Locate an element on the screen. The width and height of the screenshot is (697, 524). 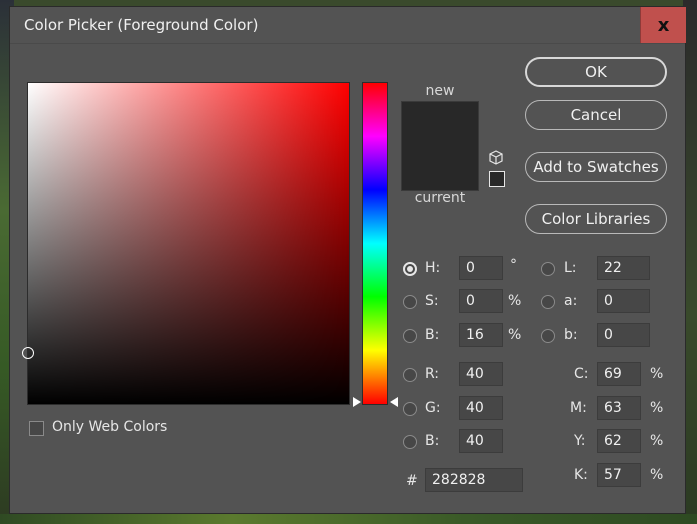
input-h is located at coordinates (481, 268).